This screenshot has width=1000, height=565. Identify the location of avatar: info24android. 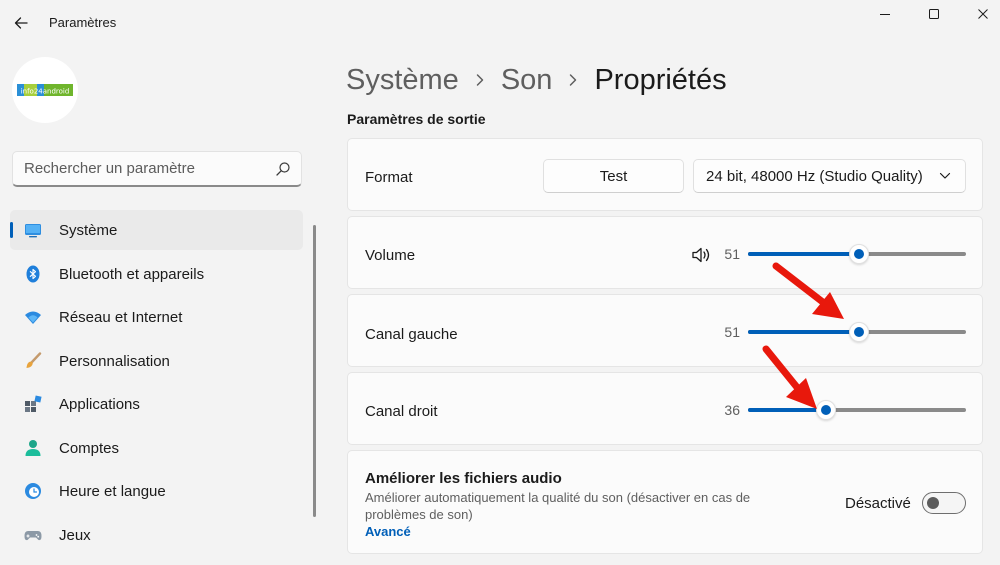
(45, 90).